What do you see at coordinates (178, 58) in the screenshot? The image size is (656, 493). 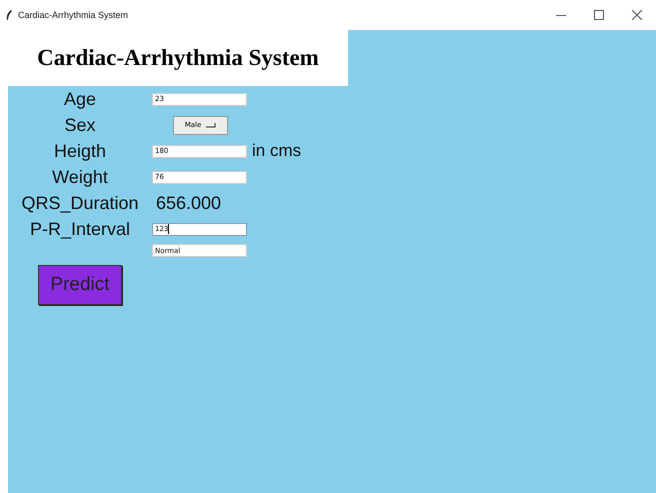 I see `app-heading: Cardiac-Arrhythmia System` at bounding box center [178, 58].